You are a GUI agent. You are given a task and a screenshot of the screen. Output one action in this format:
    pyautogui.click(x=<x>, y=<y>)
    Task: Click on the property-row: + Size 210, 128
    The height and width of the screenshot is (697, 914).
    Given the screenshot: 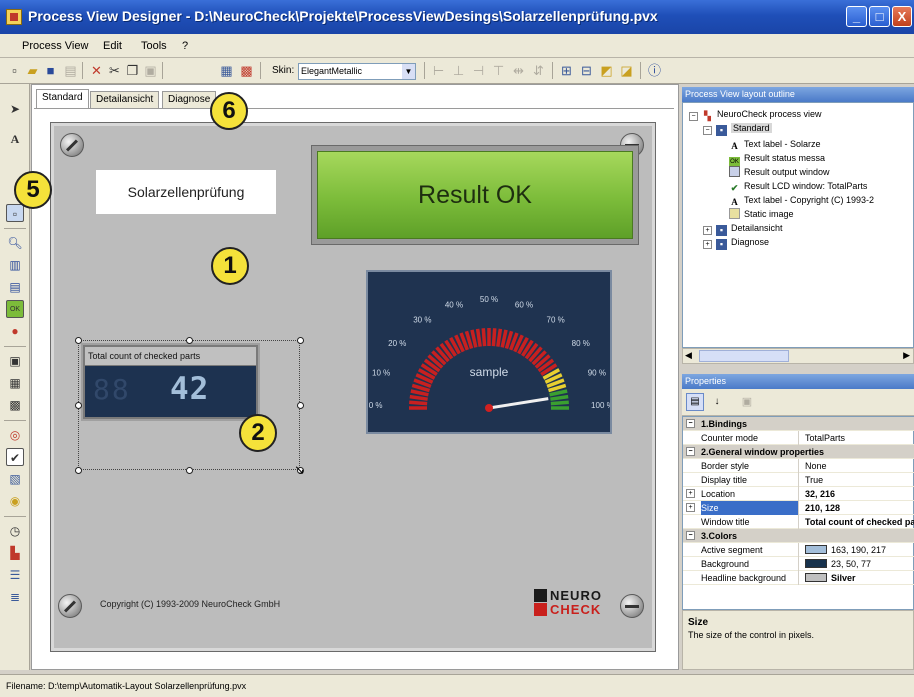 What is the action you would take?
    pyautogui.click(x=798, y=508)
    